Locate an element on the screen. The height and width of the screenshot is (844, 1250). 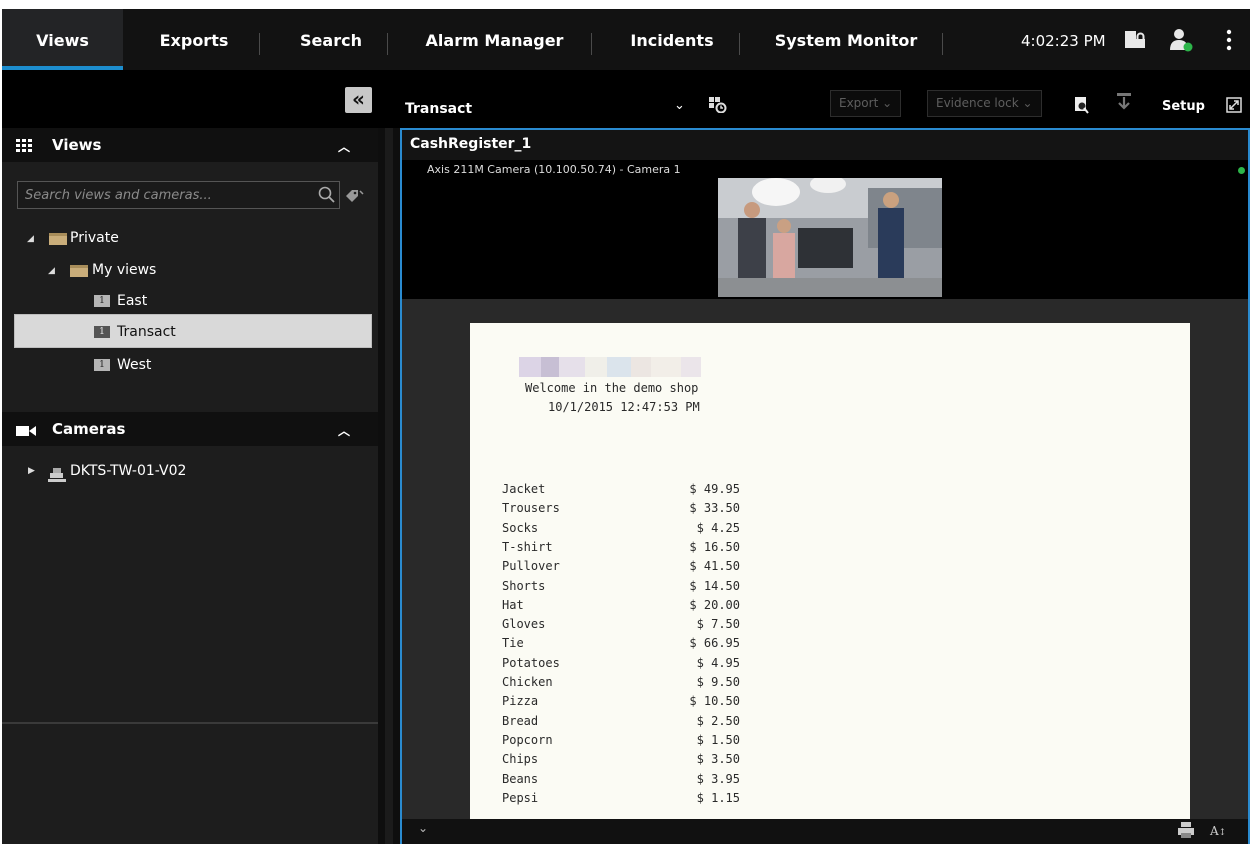
user-status-icon is located at coordinates (1181, 40).